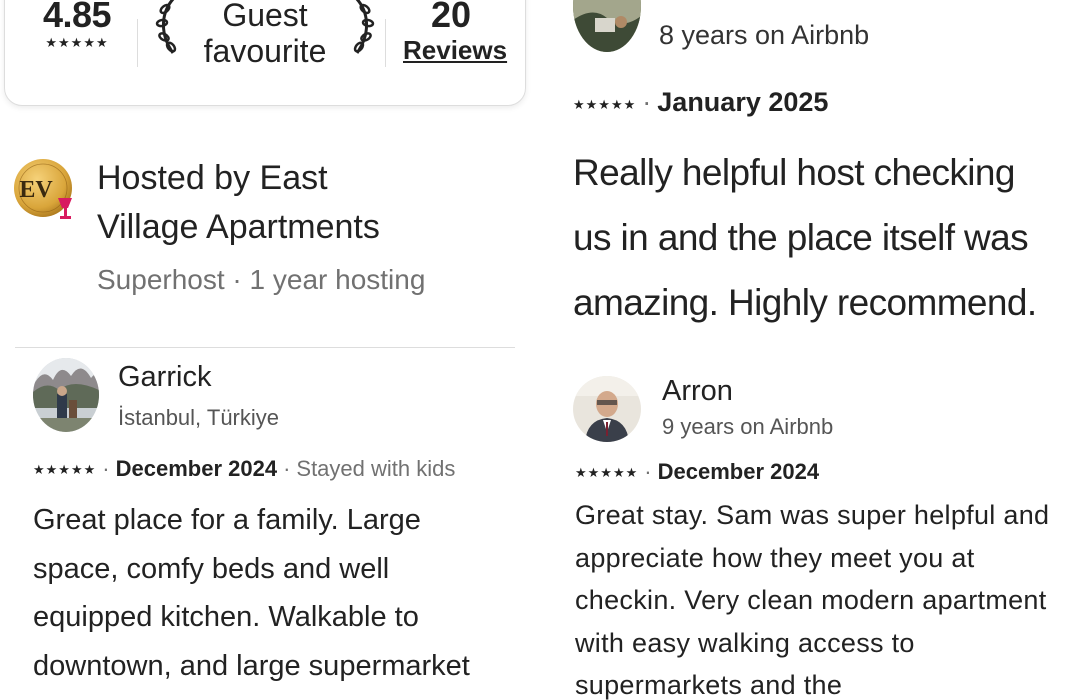  I want to click on overall-rating: 4.85, so click(77, 17).